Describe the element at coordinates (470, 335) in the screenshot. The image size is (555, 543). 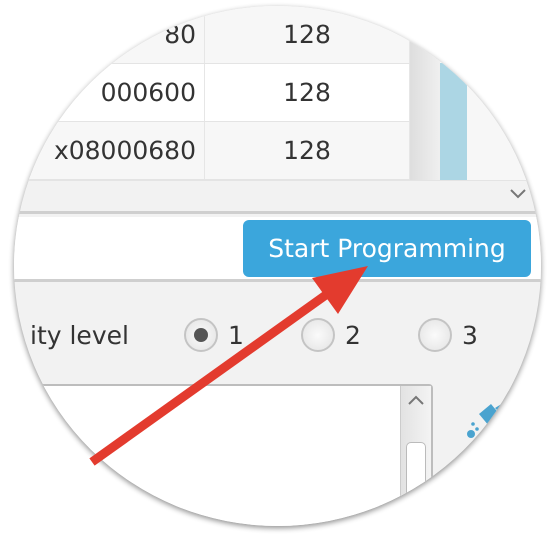
I see `radio-label: 3` at that location.